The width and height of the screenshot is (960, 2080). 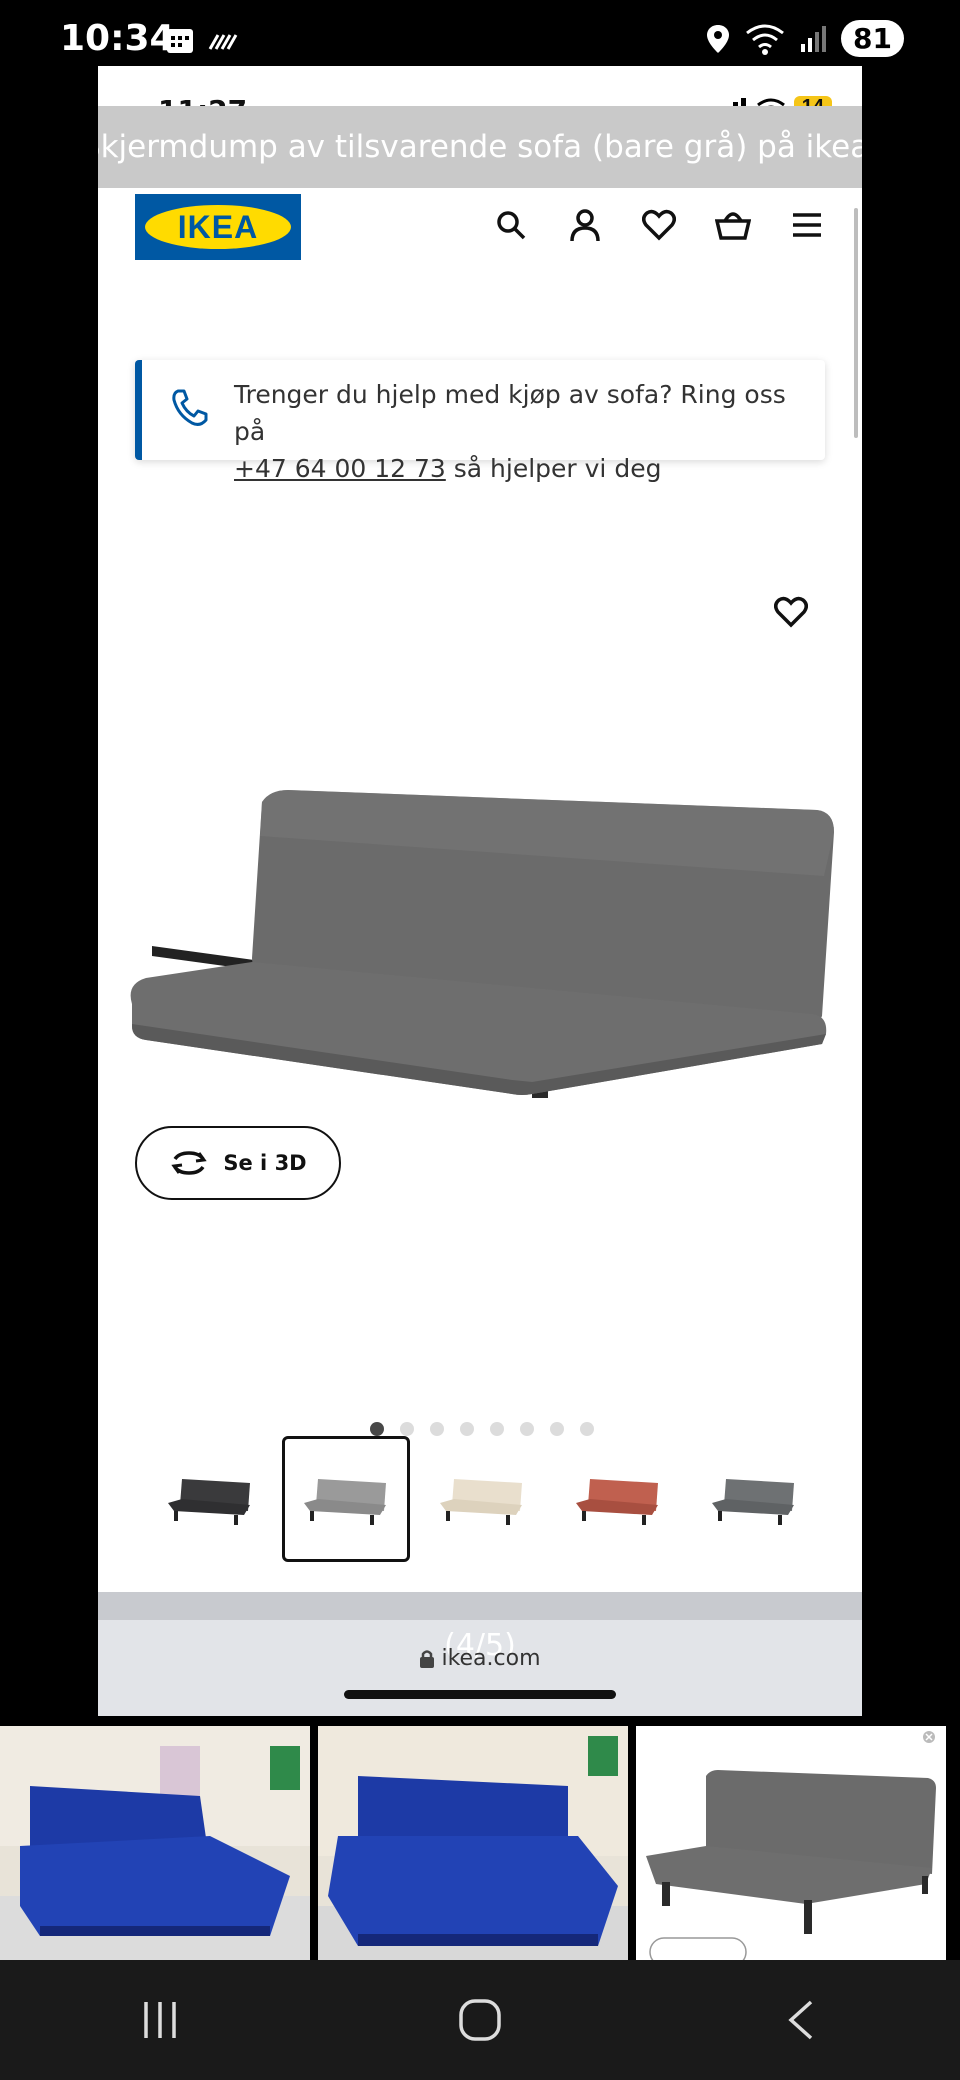 I want to click on color-variants, so click(x=486, y=1499).